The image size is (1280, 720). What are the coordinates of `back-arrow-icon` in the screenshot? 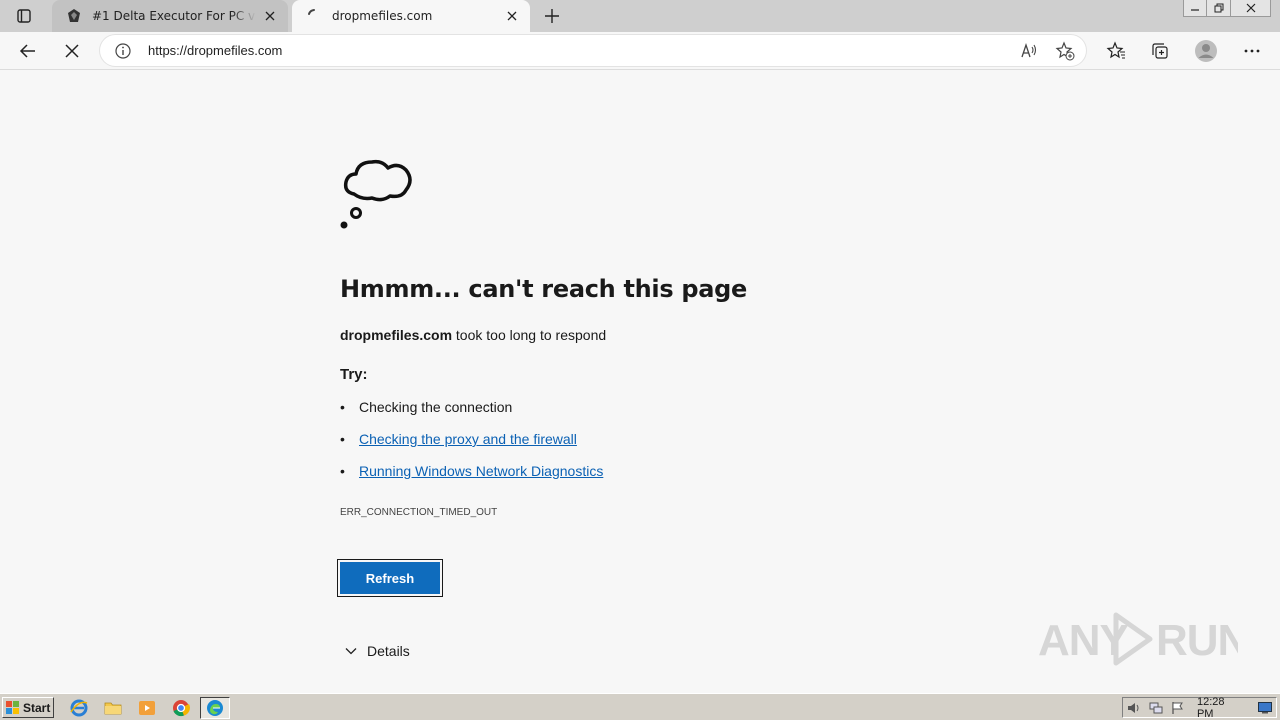 It's located at (27, 51).